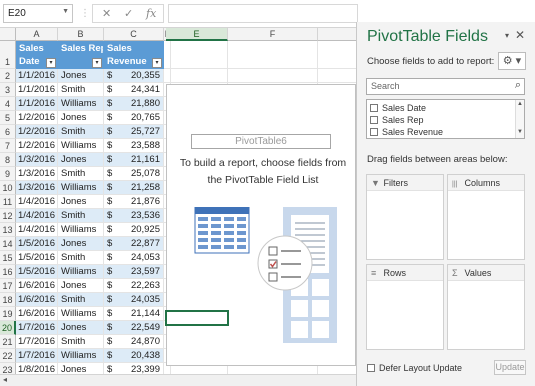  What do you see at coordinates (486, 217) in the screenshot?
I see `columns-area: ||| Columns` at bounding box center [486, 217].